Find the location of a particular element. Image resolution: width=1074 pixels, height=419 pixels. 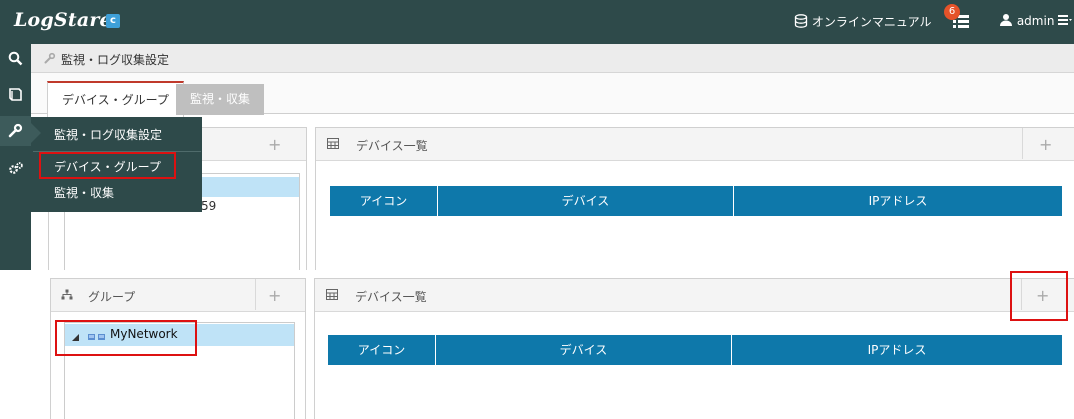

top-tree-partial-text: 59 is located at coordinates (209, 206).